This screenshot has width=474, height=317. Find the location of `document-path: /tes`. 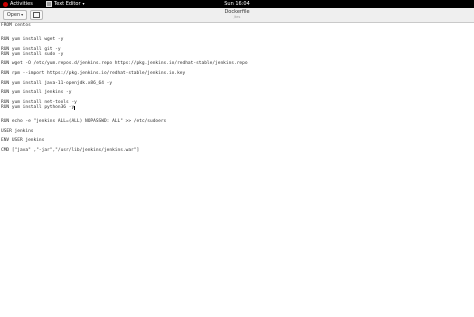

document-path: /tes is located at coordinates (237, 17).